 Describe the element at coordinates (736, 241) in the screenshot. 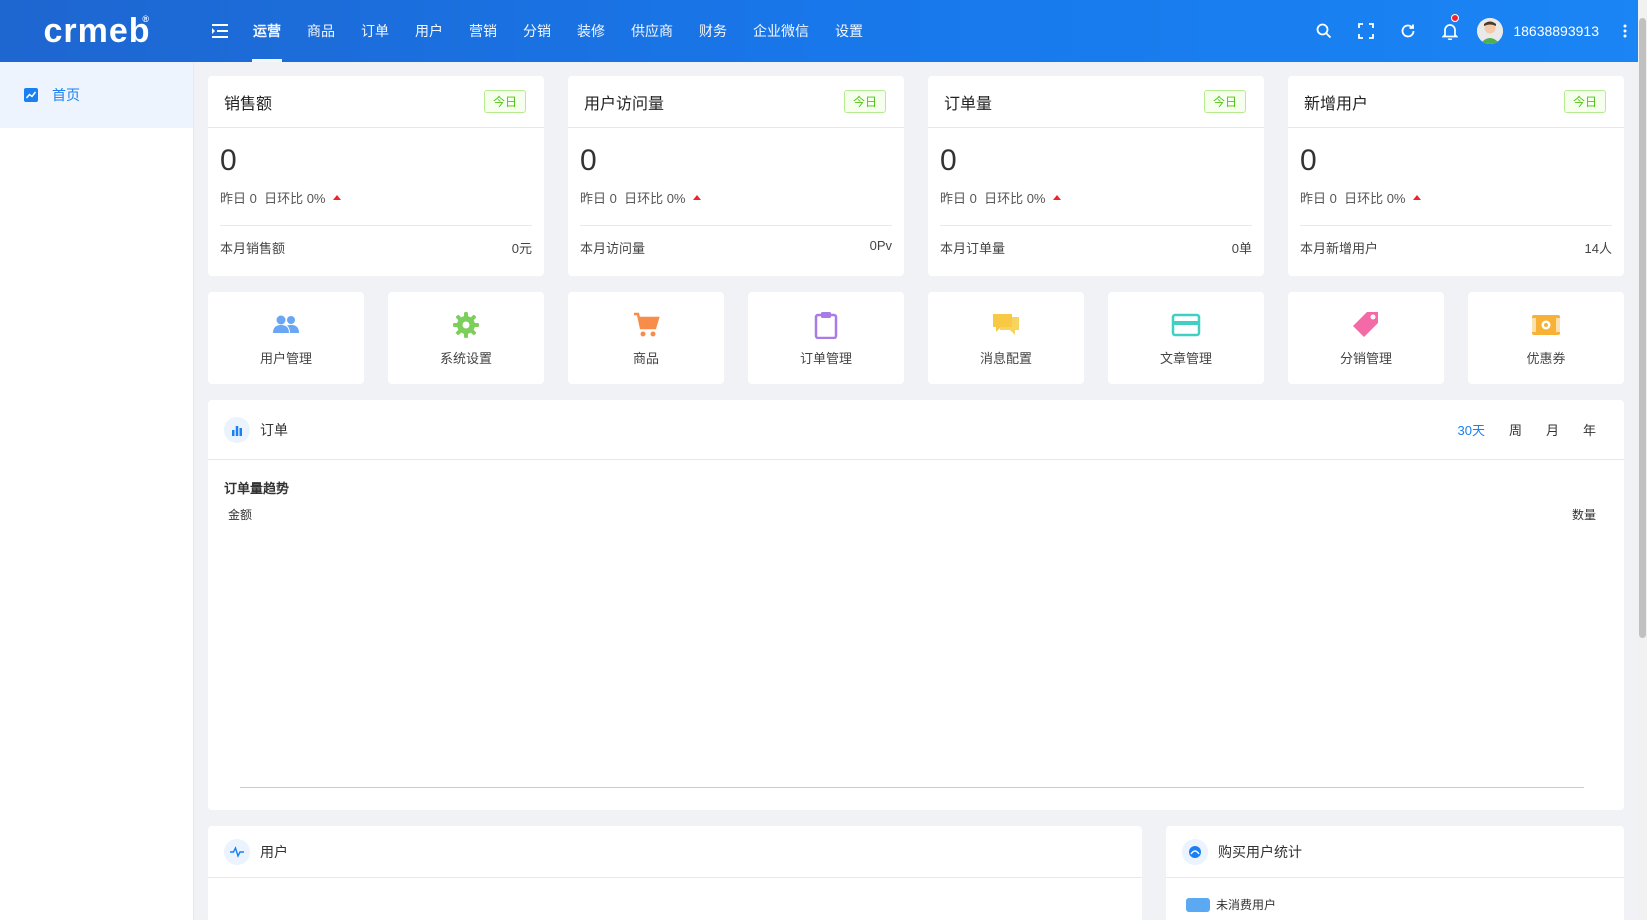

I see `stat-footer: 本月访问量 0Pv` at that location.